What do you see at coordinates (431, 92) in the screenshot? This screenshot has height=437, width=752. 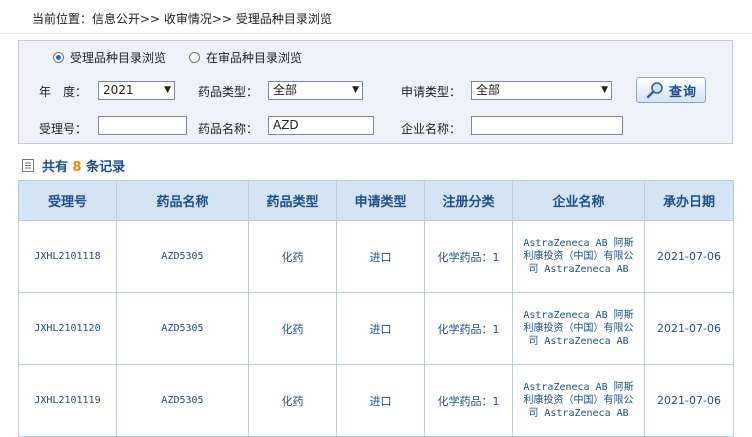 I see `apply-type-label: 申请类型：` at bounding box center [431, 92].